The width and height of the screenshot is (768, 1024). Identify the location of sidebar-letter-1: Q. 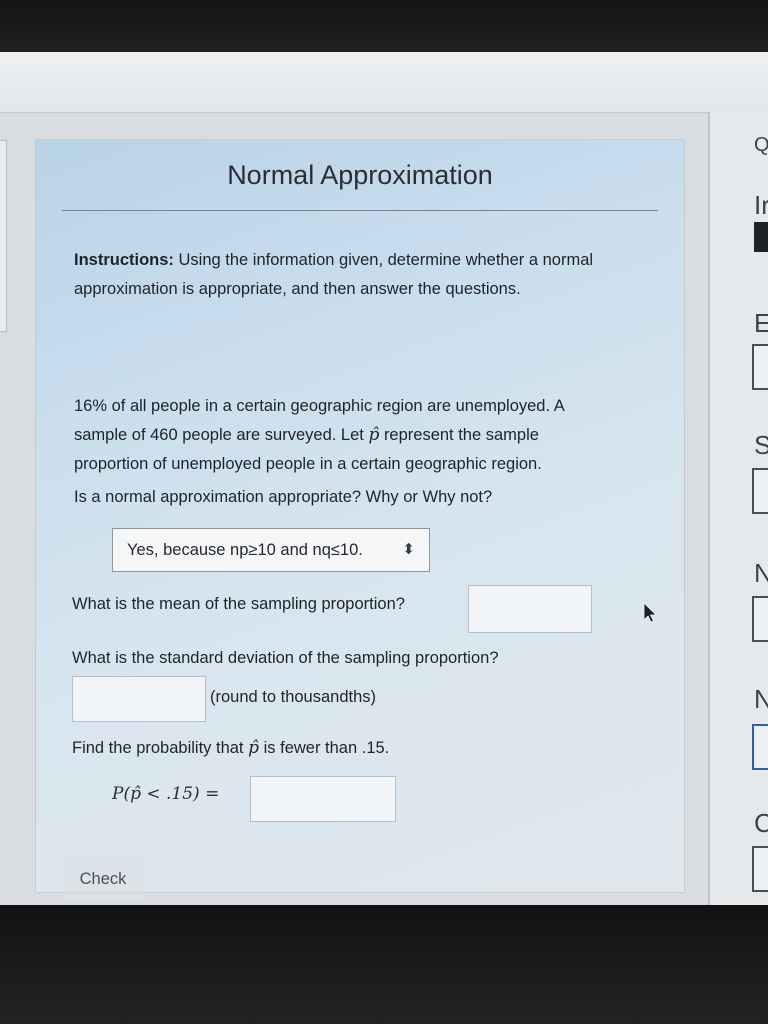
(761, 145).